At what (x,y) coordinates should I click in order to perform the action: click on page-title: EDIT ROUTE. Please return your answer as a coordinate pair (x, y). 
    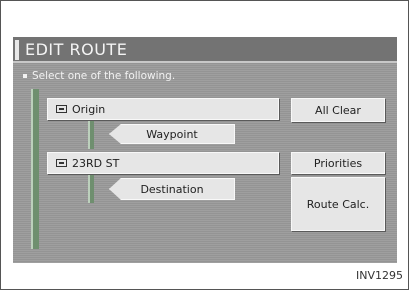
    Looking at the image, I should click on (76, 49).